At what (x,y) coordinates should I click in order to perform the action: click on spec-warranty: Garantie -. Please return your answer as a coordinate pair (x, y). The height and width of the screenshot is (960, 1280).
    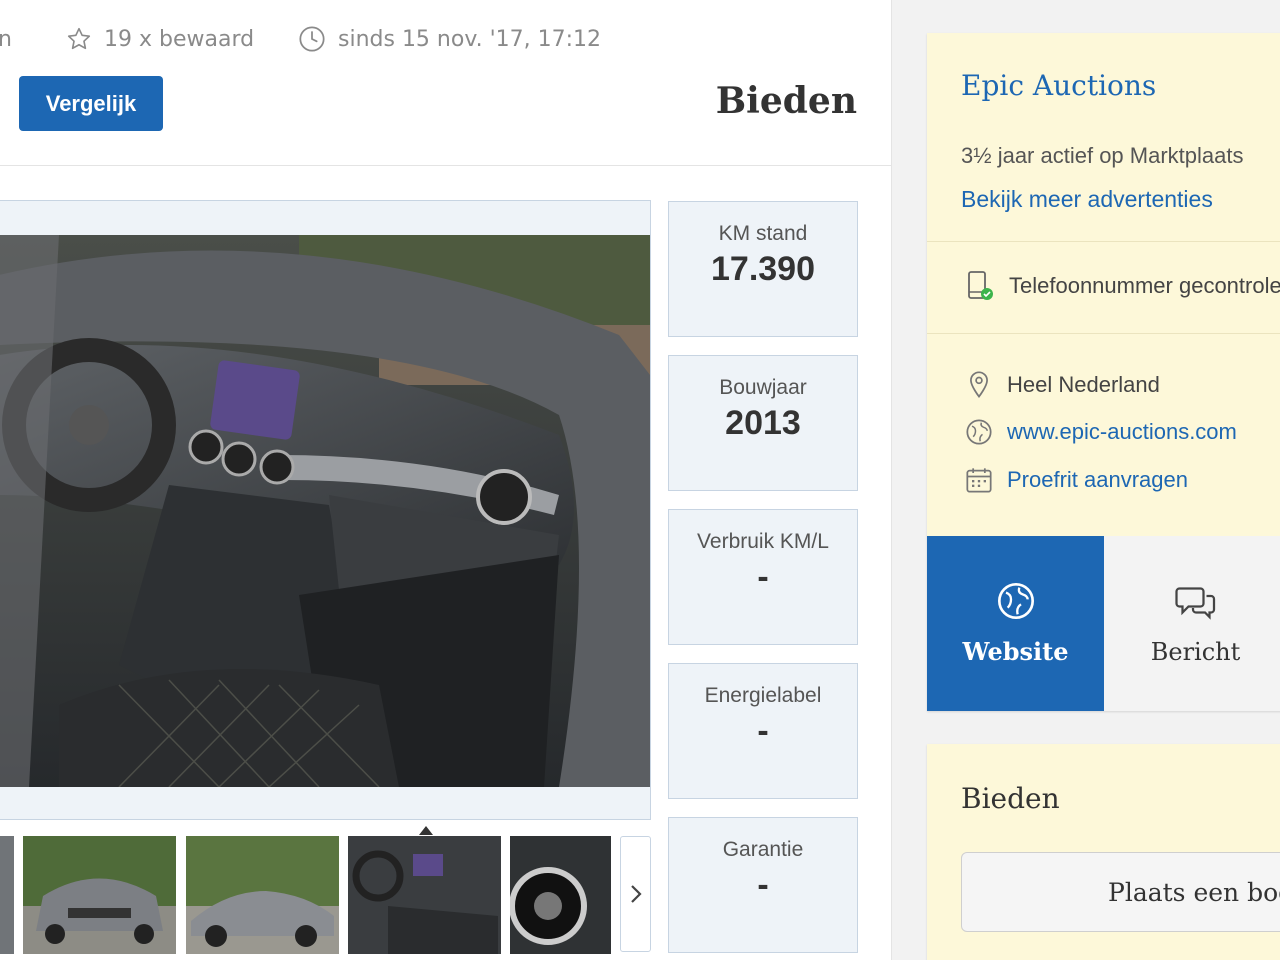
    Looking at the image, I should click on (763, 885).